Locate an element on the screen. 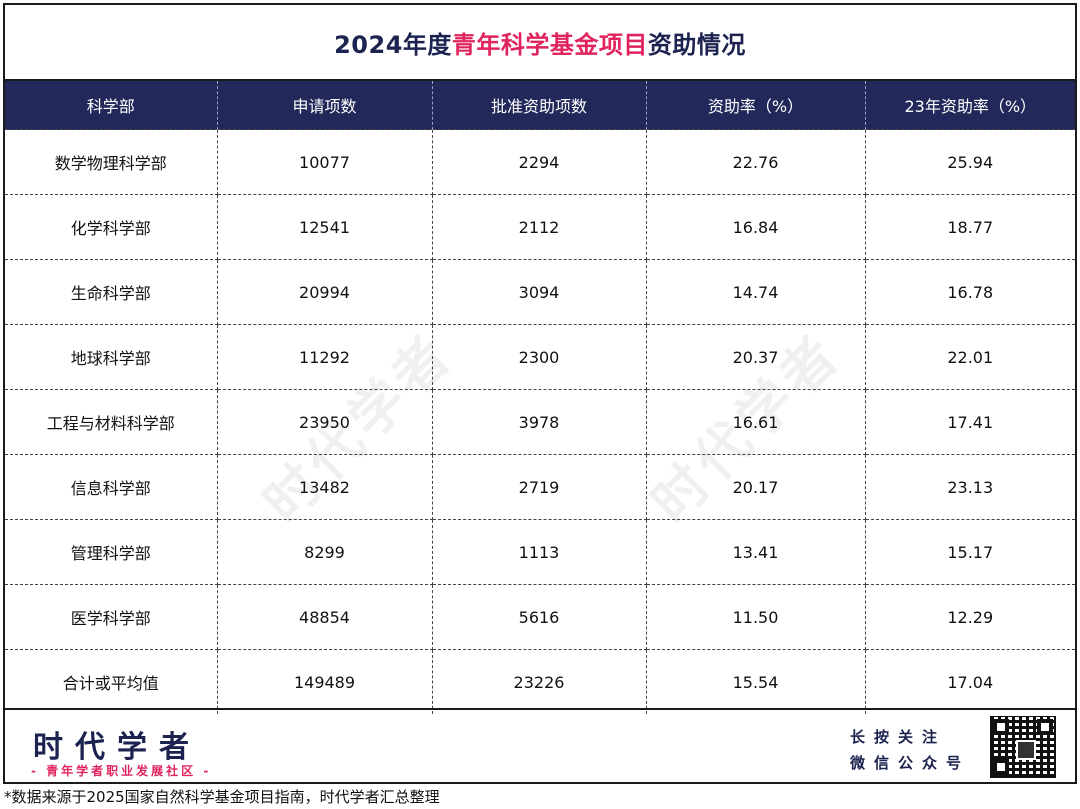  table-row: 医学科学部 48854 5616 11.50 12.29 is located at coordinates (540, 617).